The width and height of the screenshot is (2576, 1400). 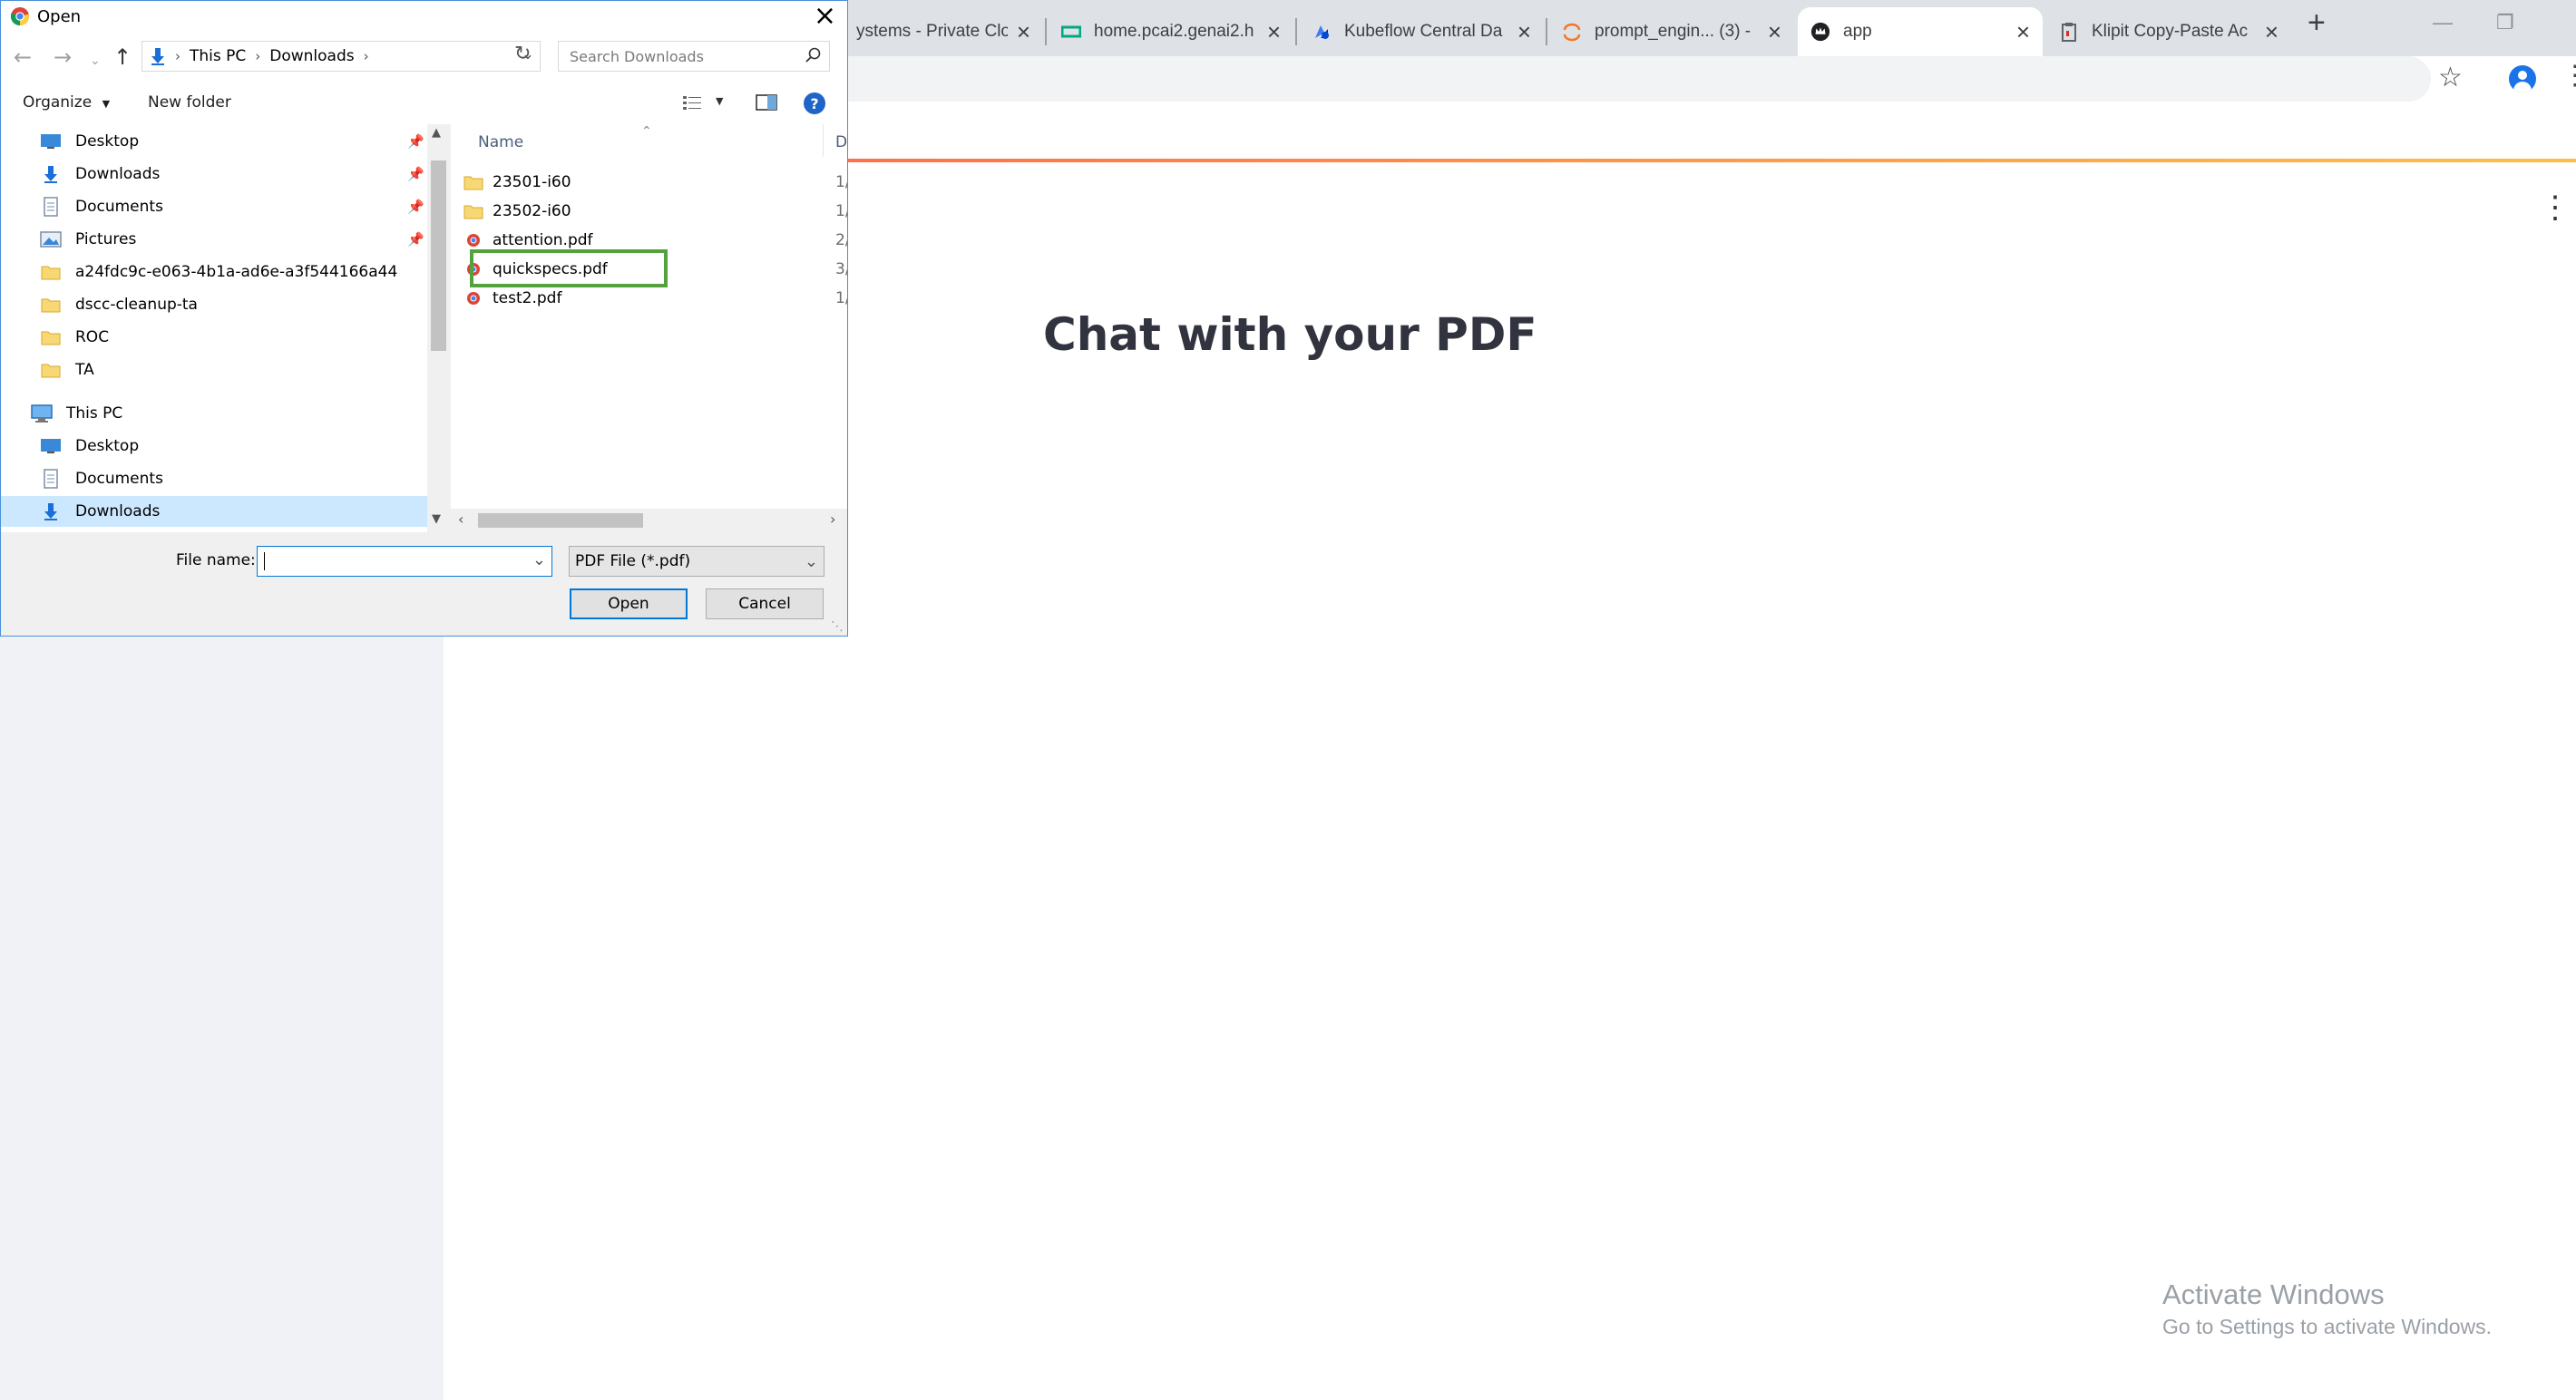 What do you see at coordinates (2450, 77) in the screenshot?
I see `bookmark-star-icon: ☆` at bounding box center [2450, 77].